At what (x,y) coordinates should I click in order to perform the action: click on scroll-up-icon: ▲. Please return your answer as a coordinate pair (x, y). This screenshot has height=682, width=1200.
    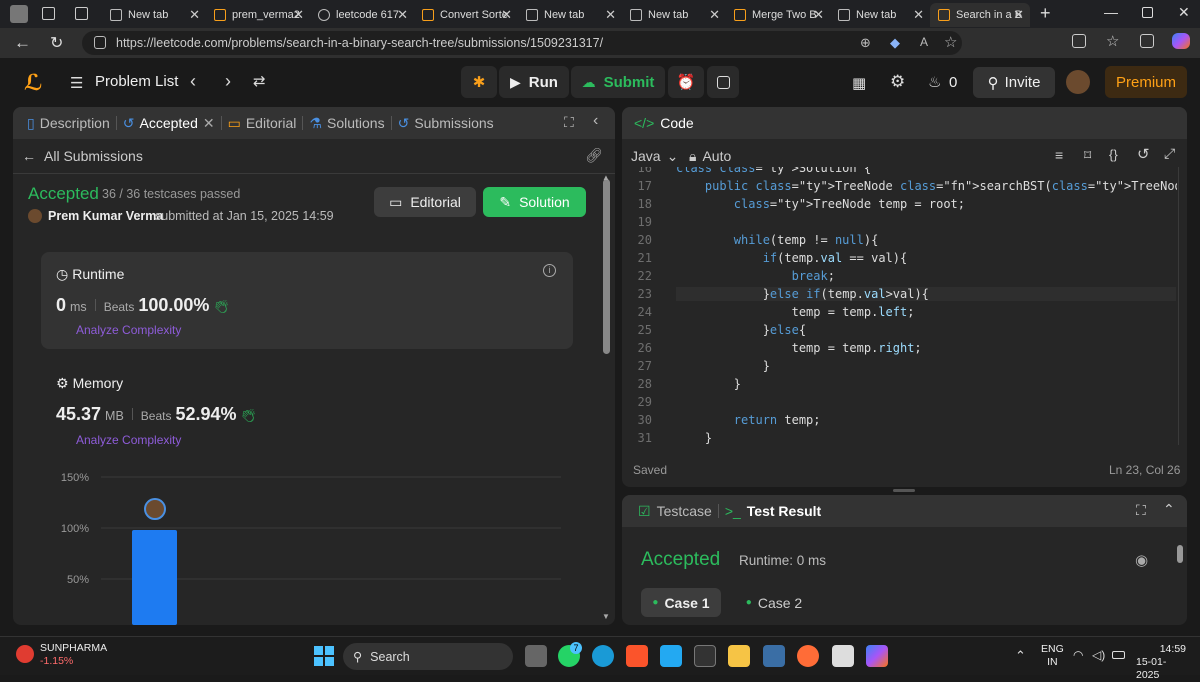
    Looking at the image, I should click on (606, 177).